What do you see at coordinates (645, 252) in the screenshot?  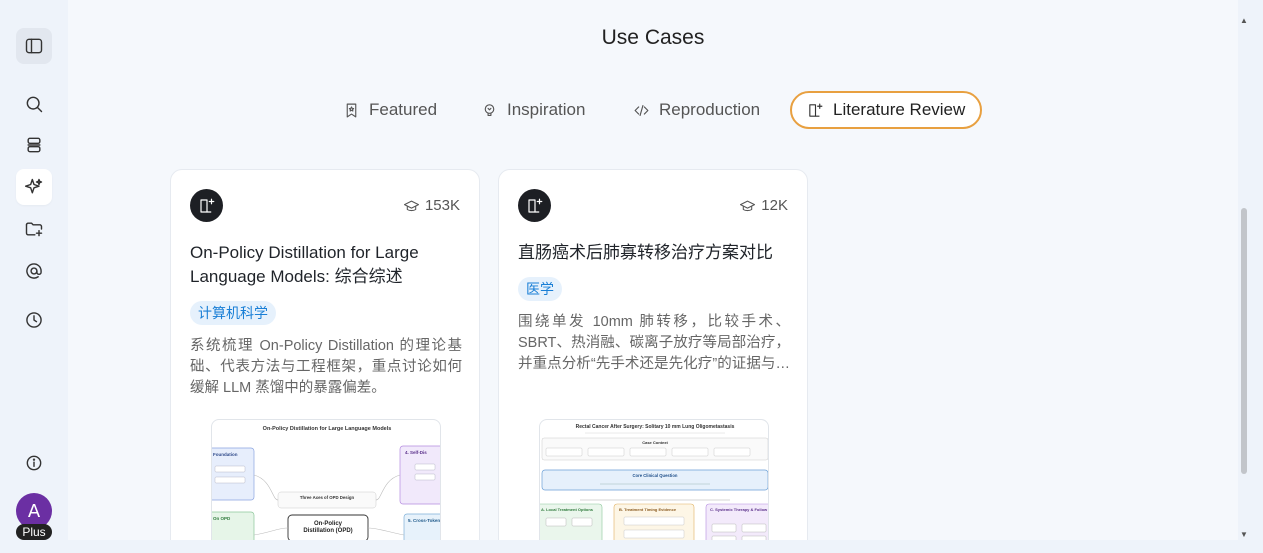 I see `card-title: 直肠癌术后肺寡转移治疗方案对比` at bounding box center [645, 252].